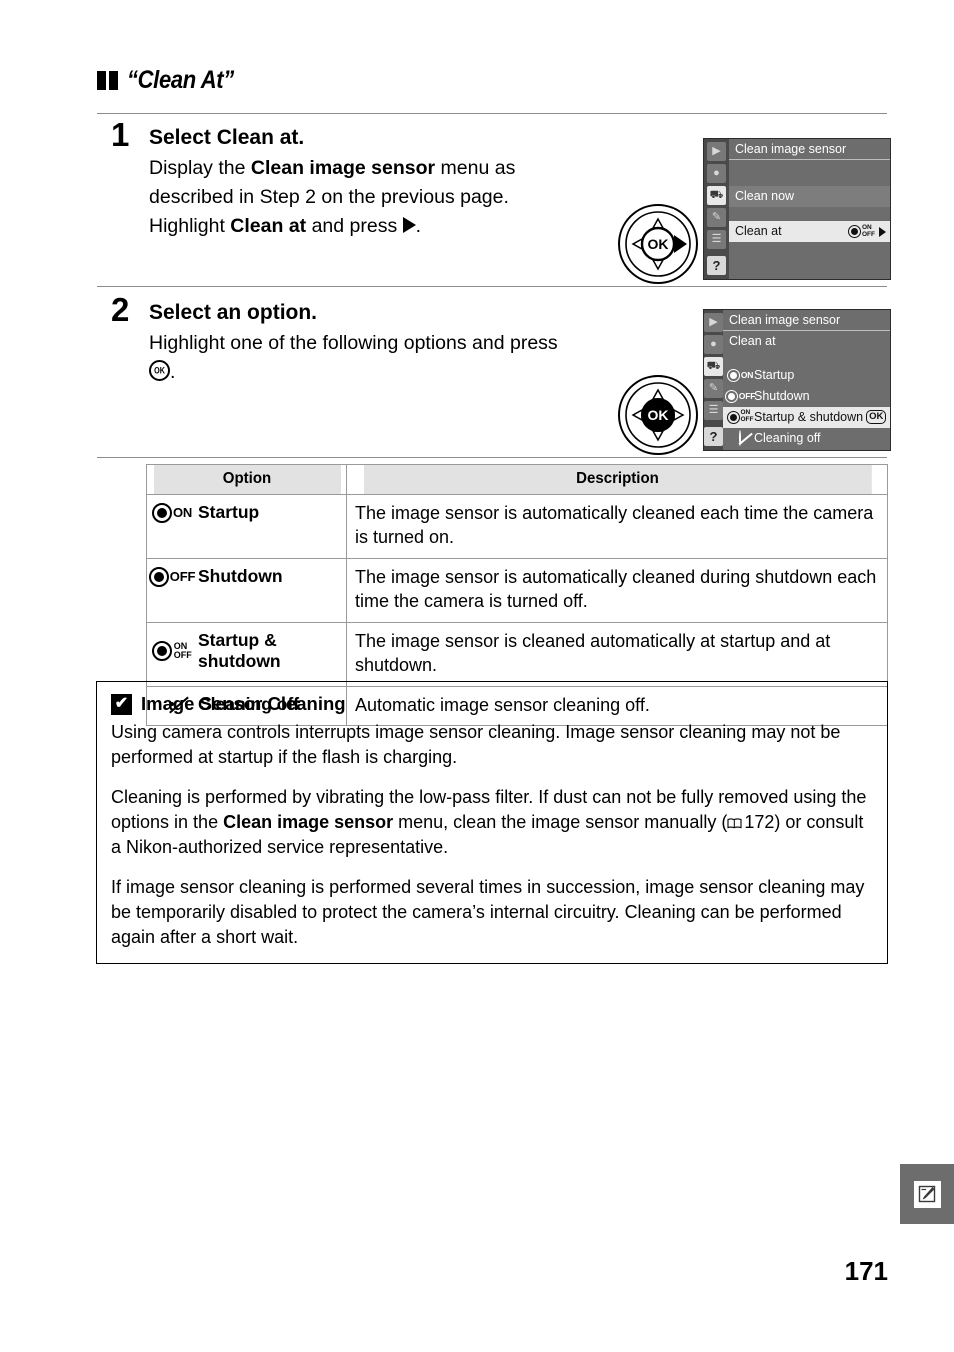 This screenshot has width=954, height=1352. I want to click on option-cleaning-off: Cleaning off, so click(806, 438).